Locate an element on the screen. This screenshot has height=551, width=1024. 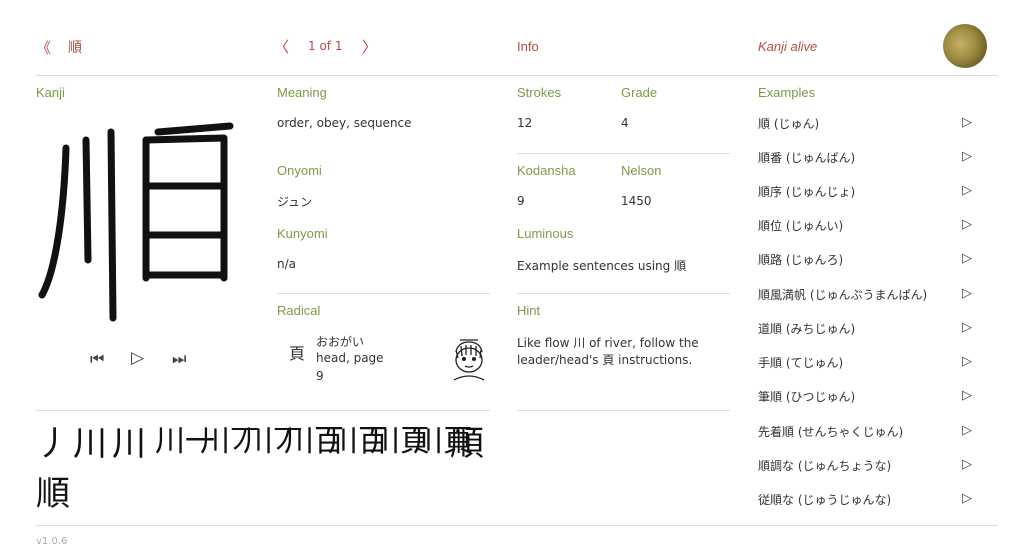
strokes-value: 12 is located at coordinates (525, 123).